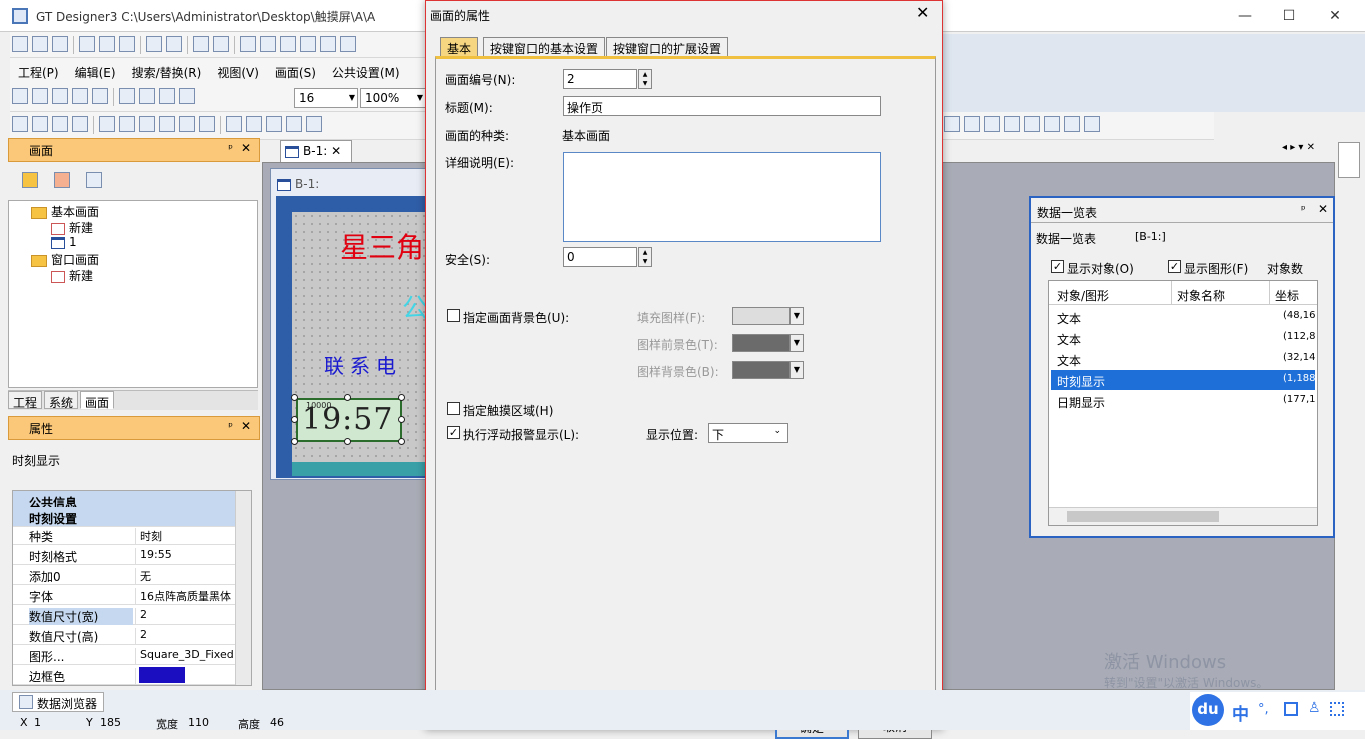 The image size is (1365, 739). What do you see at coordinates (238, 69) in the screenshot?
I see `menu-view: 视图(V)` at bounding box center [238, 69].